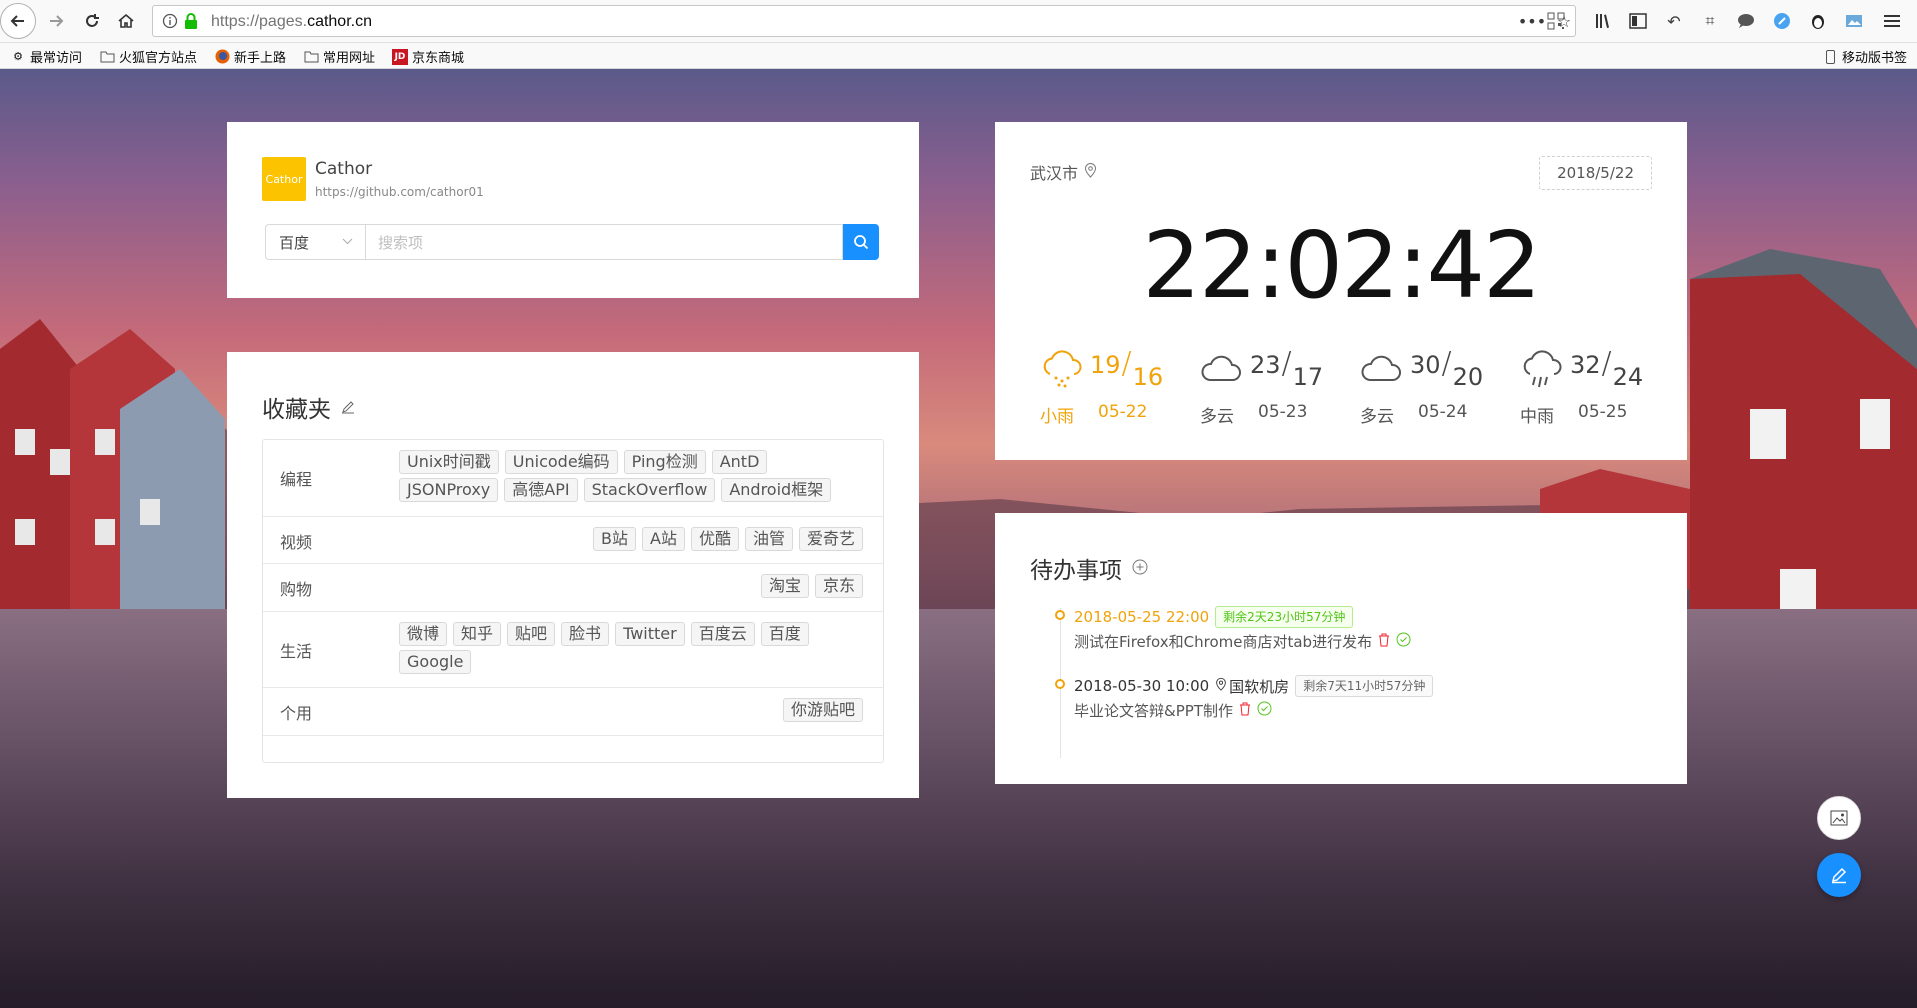  What do you see at coordinates (1063, 172) in the screenshot?
I see `city-label: 武汉市` at bounding box center [1063, 172].